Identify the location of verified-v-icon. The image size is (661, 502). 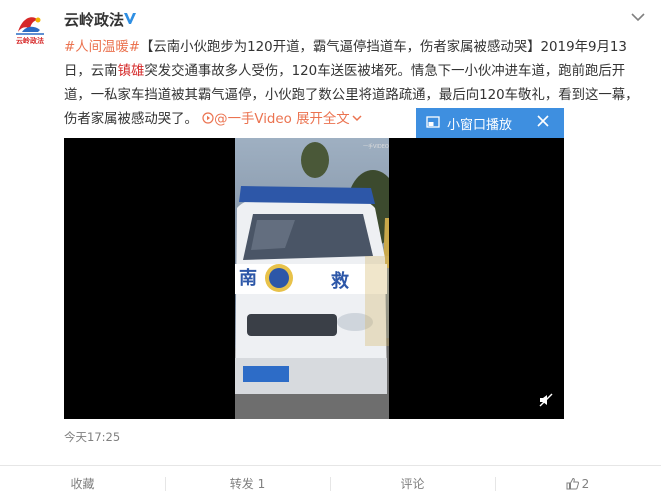
(130, 18).